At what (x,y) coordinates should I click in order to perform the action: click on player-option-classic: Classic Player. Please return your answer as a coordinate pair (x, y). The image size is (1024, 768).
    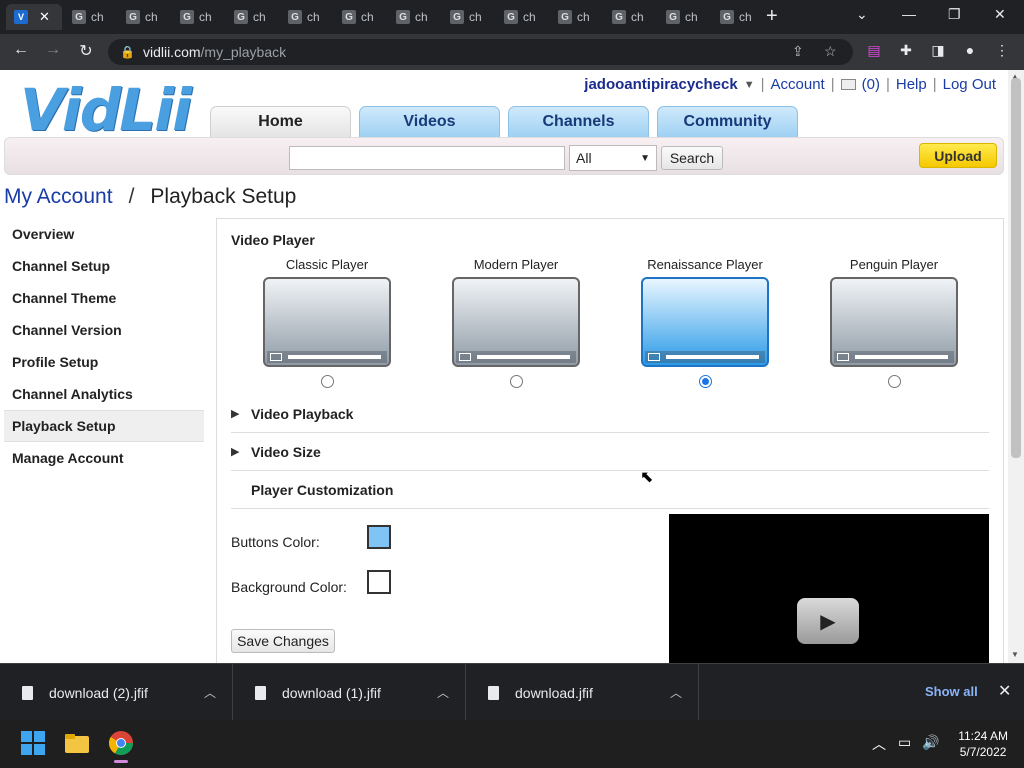
    Looking at the image, I should click on (327, 322).